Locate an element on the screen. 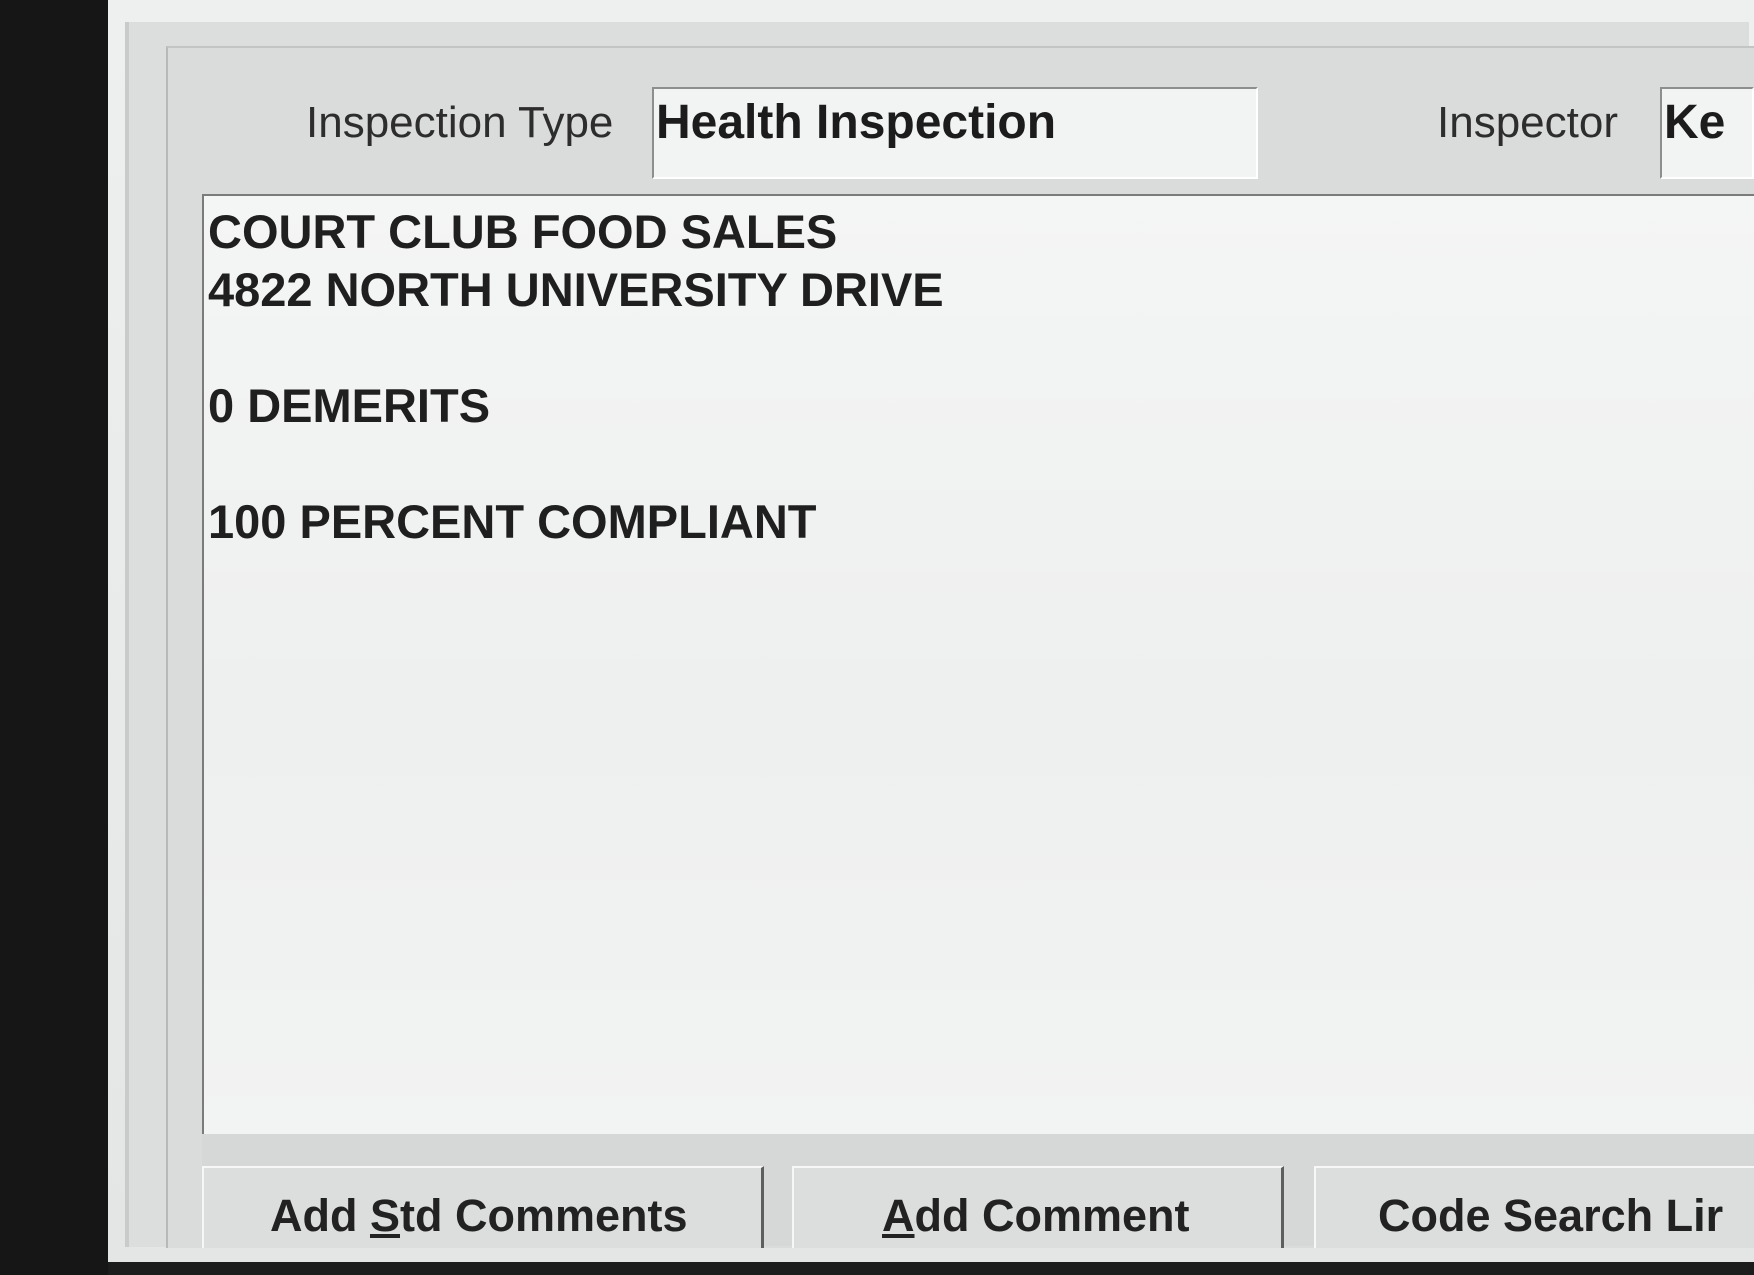 The height and width of the screenshot is (1275, 1754). code-search-label: Code Search Lir is located at coordinates (1551, 1215).